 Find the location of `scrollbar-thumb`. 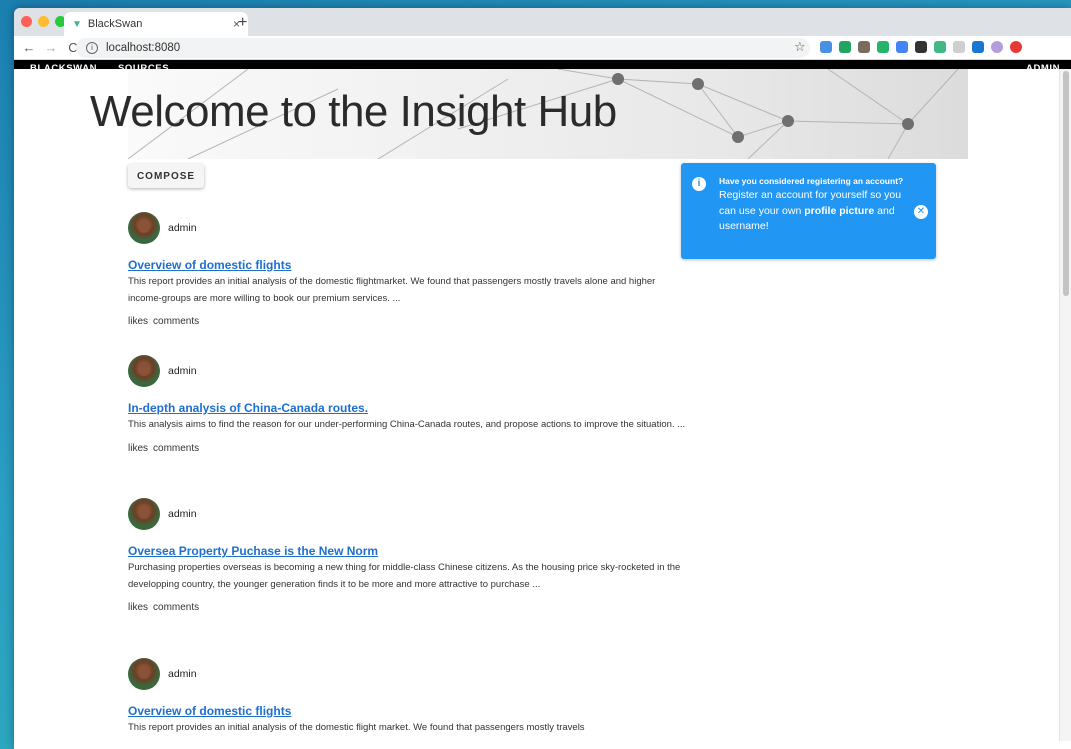

scrollbar-thumb is located at coordinates (1066, 183).